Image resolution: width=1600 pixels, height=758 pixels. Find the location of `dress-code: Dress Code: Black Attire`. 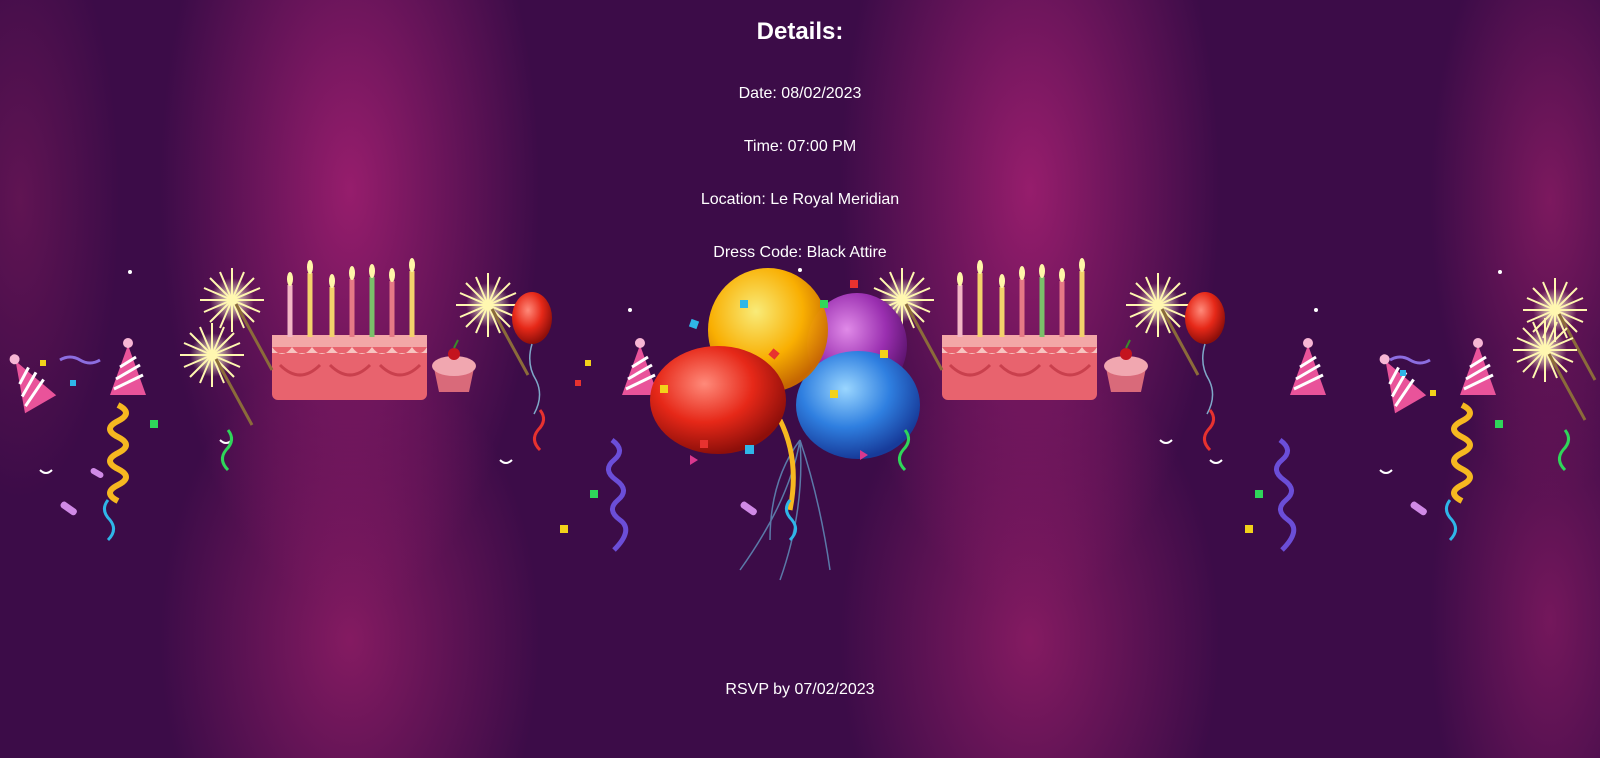

dress-code: Dress Code: Black Attire is located at coordinates (800, 252).